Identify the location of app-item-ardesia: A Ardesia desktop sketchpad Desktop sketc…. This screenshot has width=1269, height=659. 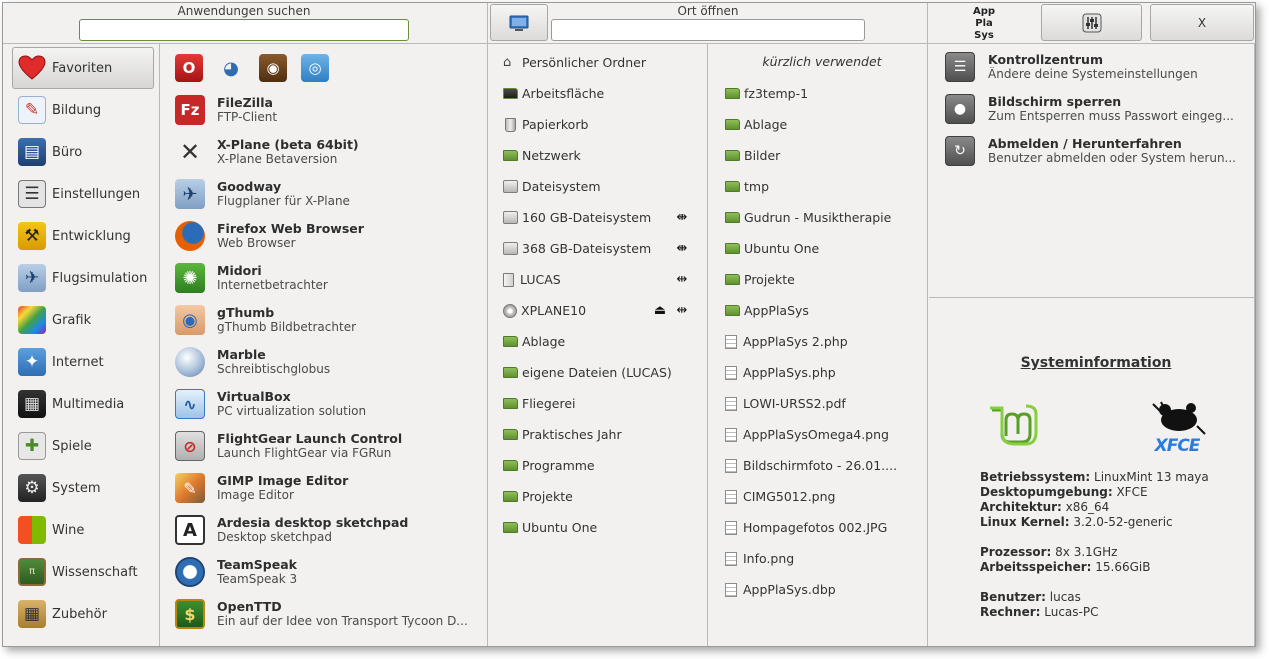
(330, 530).